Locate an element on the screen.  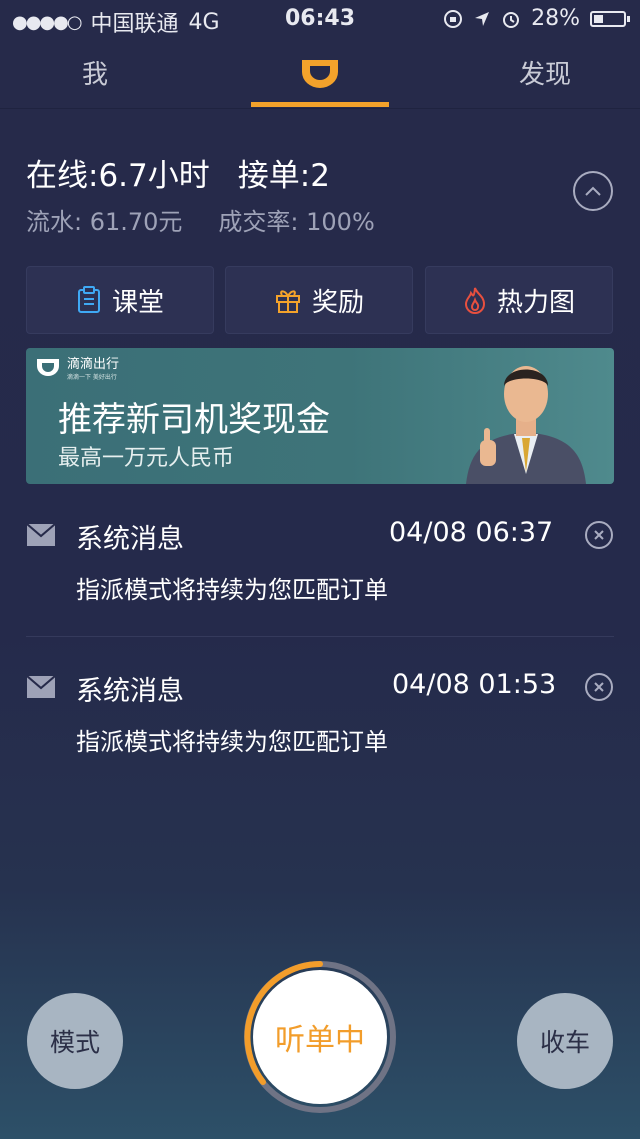
collapse-button is located at coordinates (593, 191).